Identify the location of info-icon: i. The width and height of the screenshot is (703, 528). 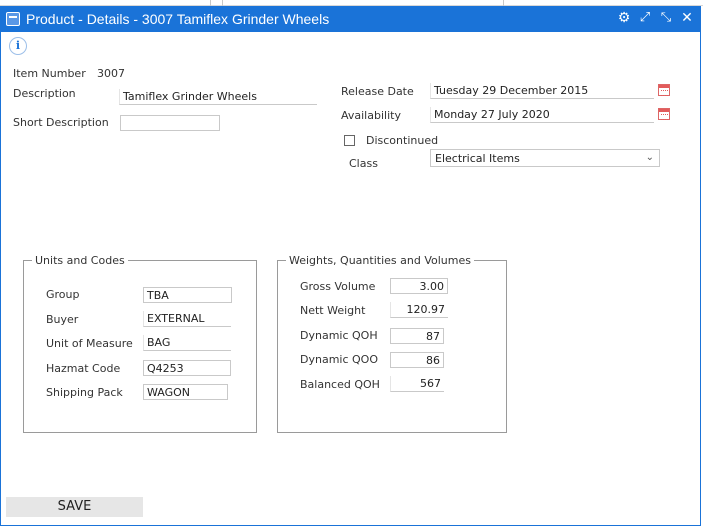
(18, 46).